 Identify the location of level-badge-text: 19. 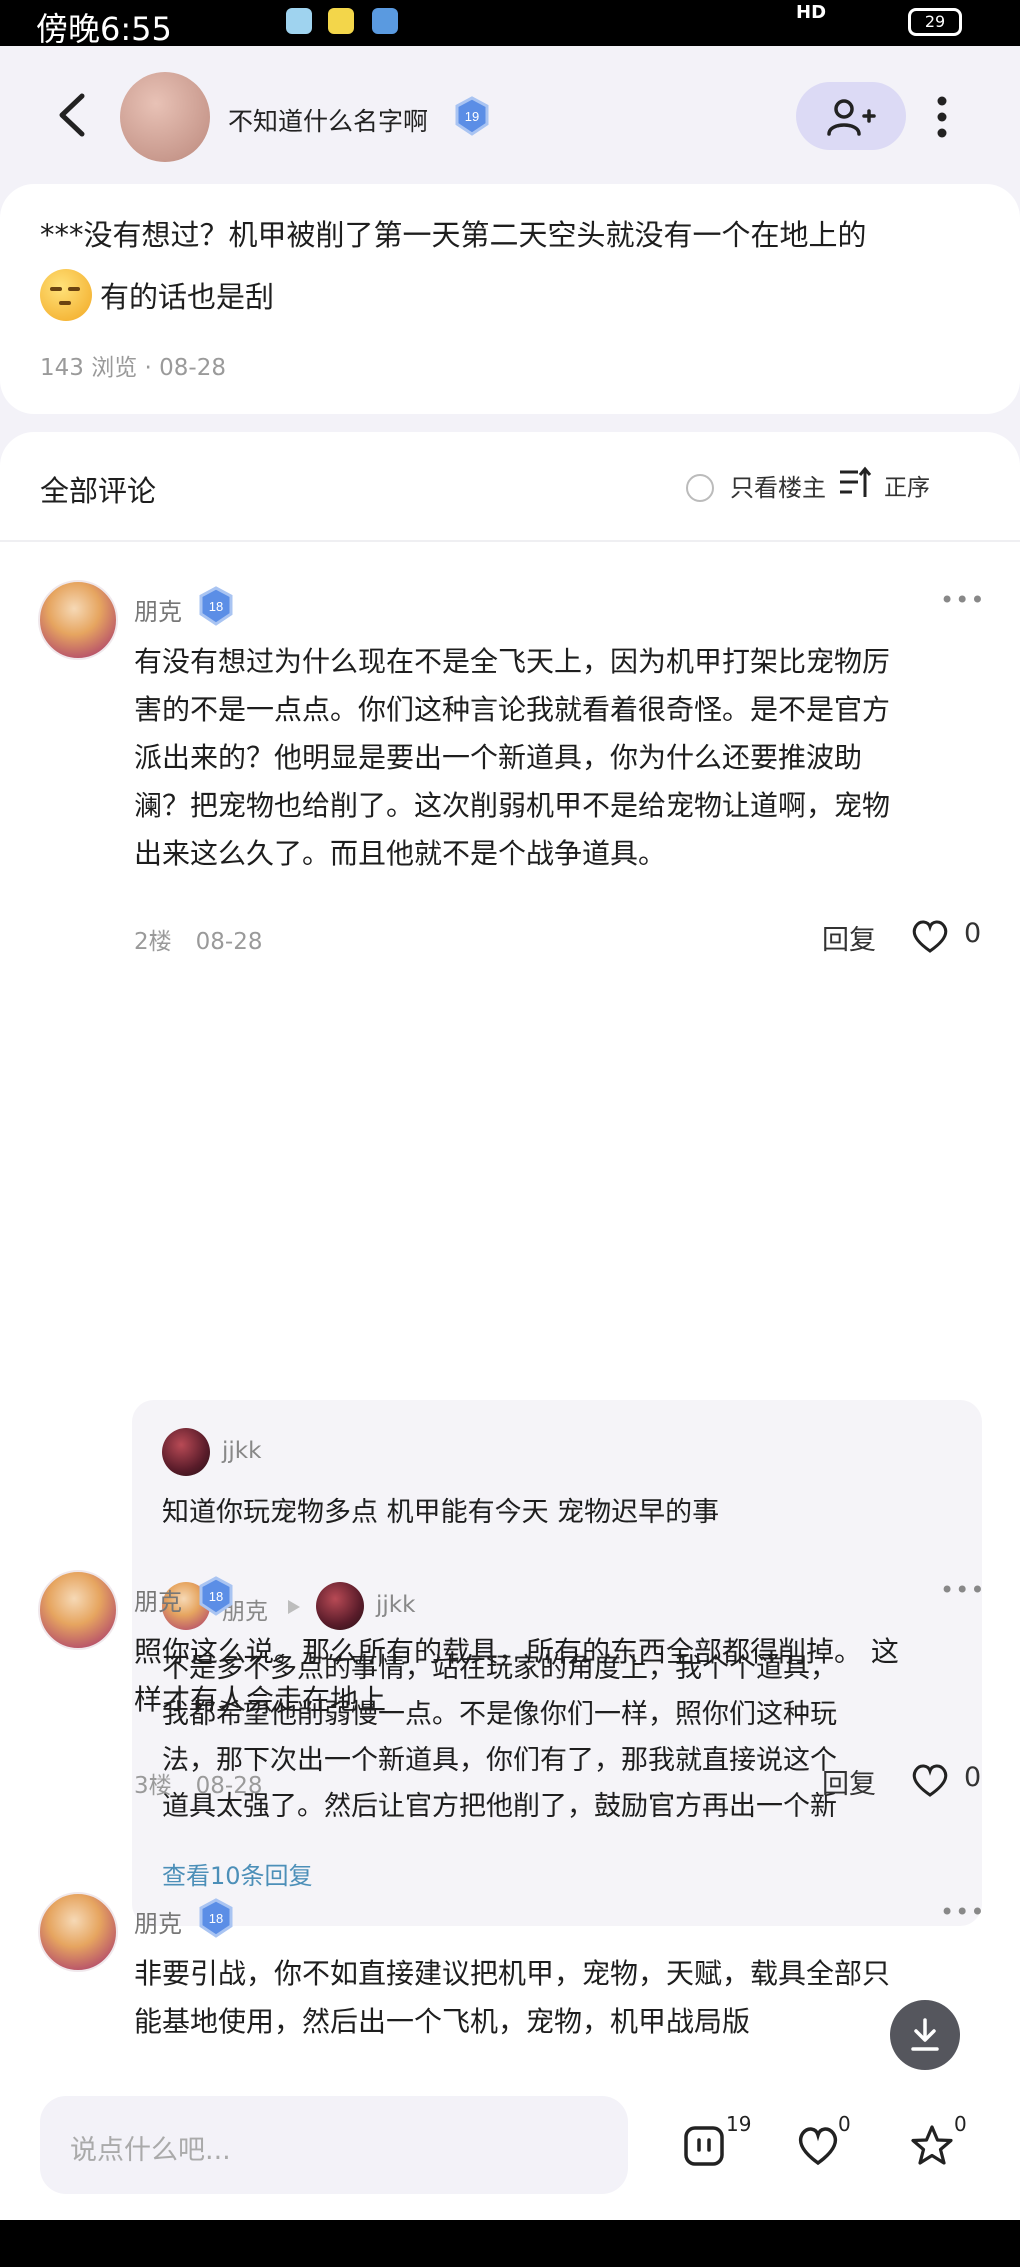
(472, 116).